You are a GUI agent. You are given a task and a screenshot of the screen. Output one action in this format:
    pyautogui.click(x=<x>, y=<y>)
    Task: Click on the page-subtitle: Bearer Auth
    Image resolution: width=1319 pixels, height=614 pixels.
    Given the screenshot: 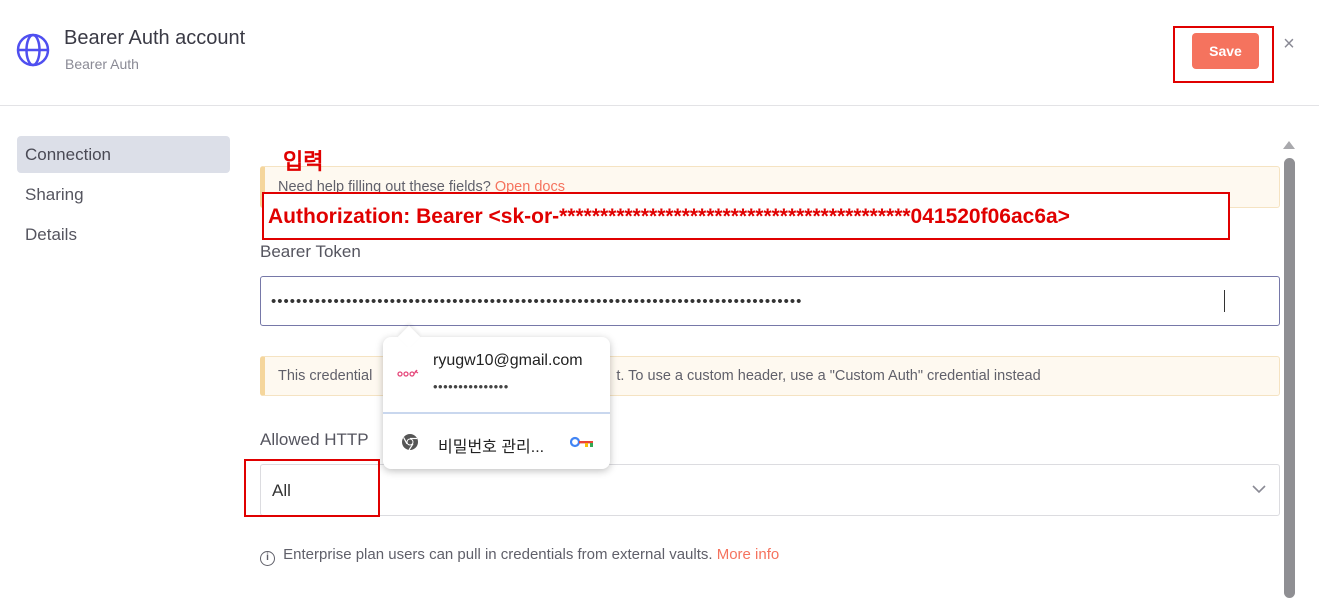 What is the action you would take?
    pyautogui.click(x=102, y=64)
    